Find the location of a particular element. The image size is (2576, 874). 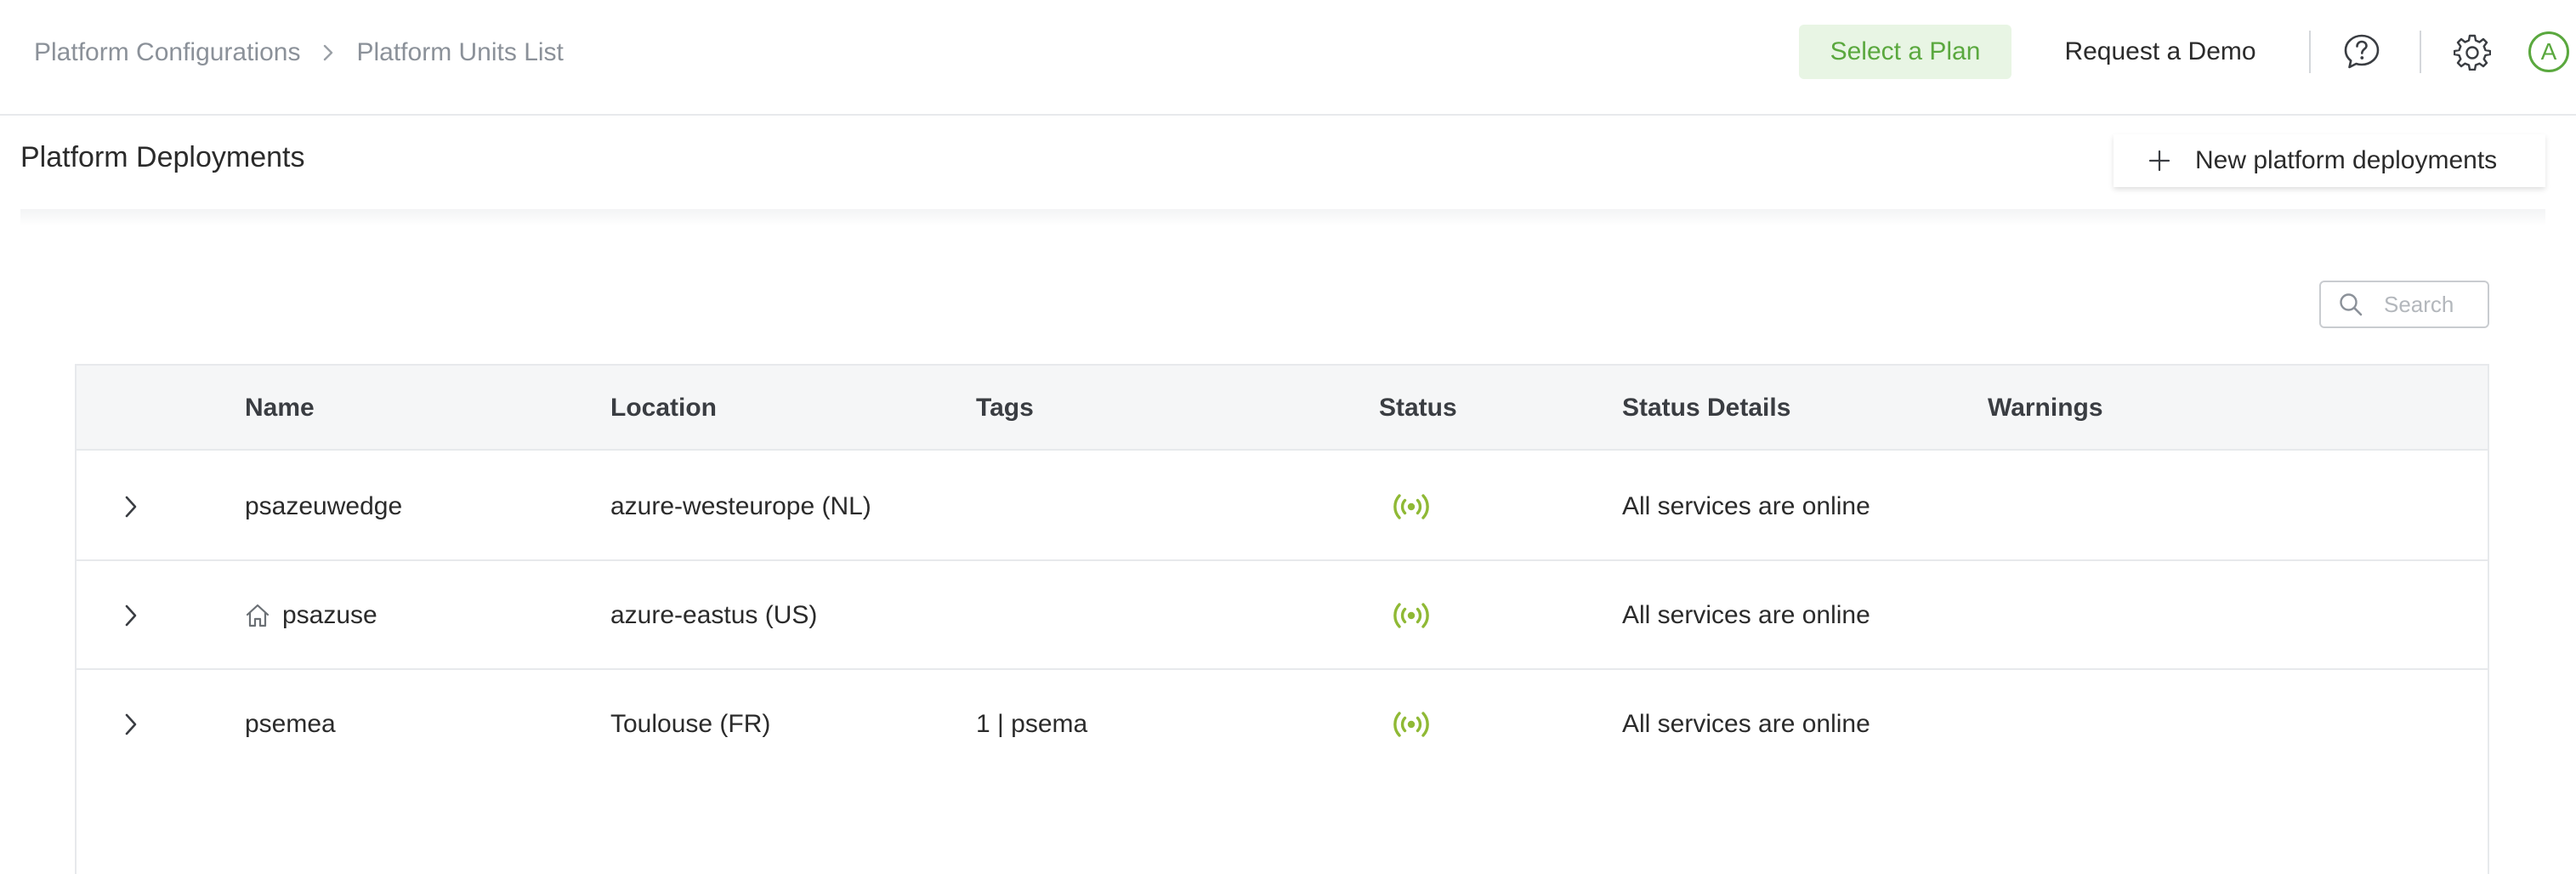

gear-icon is located at coordinates (2473, 51).